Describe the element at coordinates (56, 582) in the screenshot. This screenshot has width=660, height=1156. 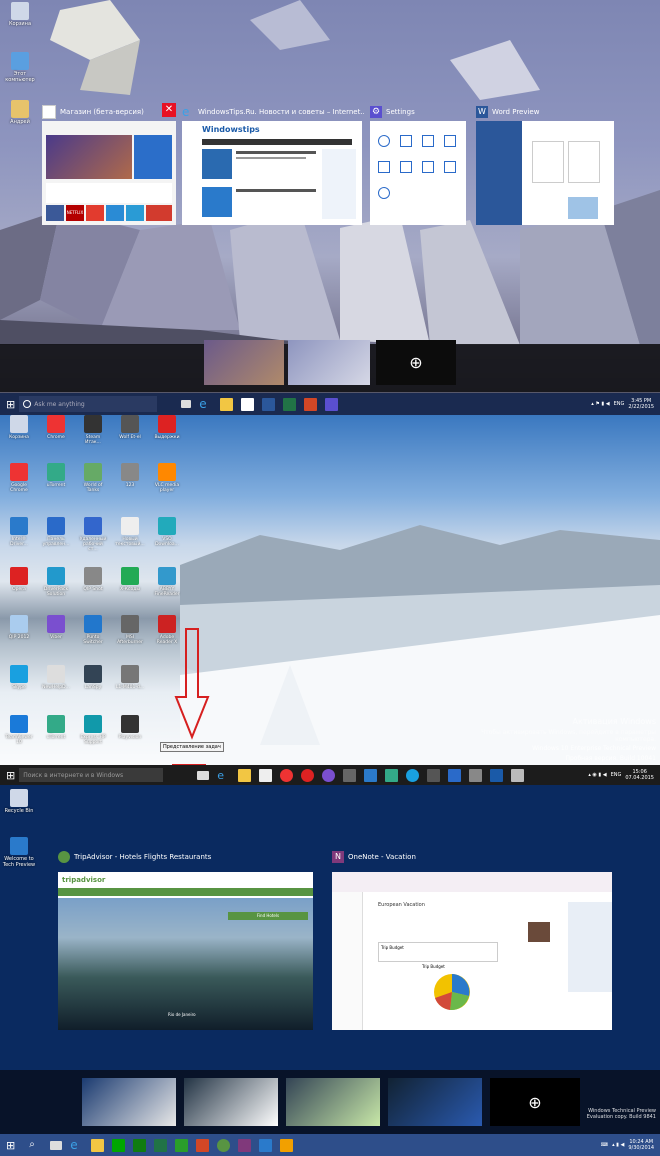
I see `desktop-icon: DriverPack Solution` at that location.